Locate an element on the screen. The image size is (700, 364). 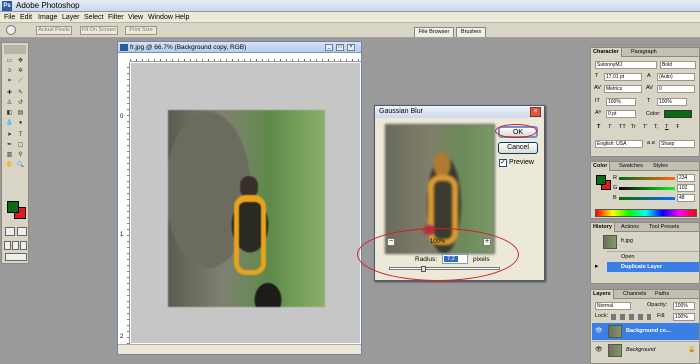
tab-actions: Actions is located at coordinates (630, 227).